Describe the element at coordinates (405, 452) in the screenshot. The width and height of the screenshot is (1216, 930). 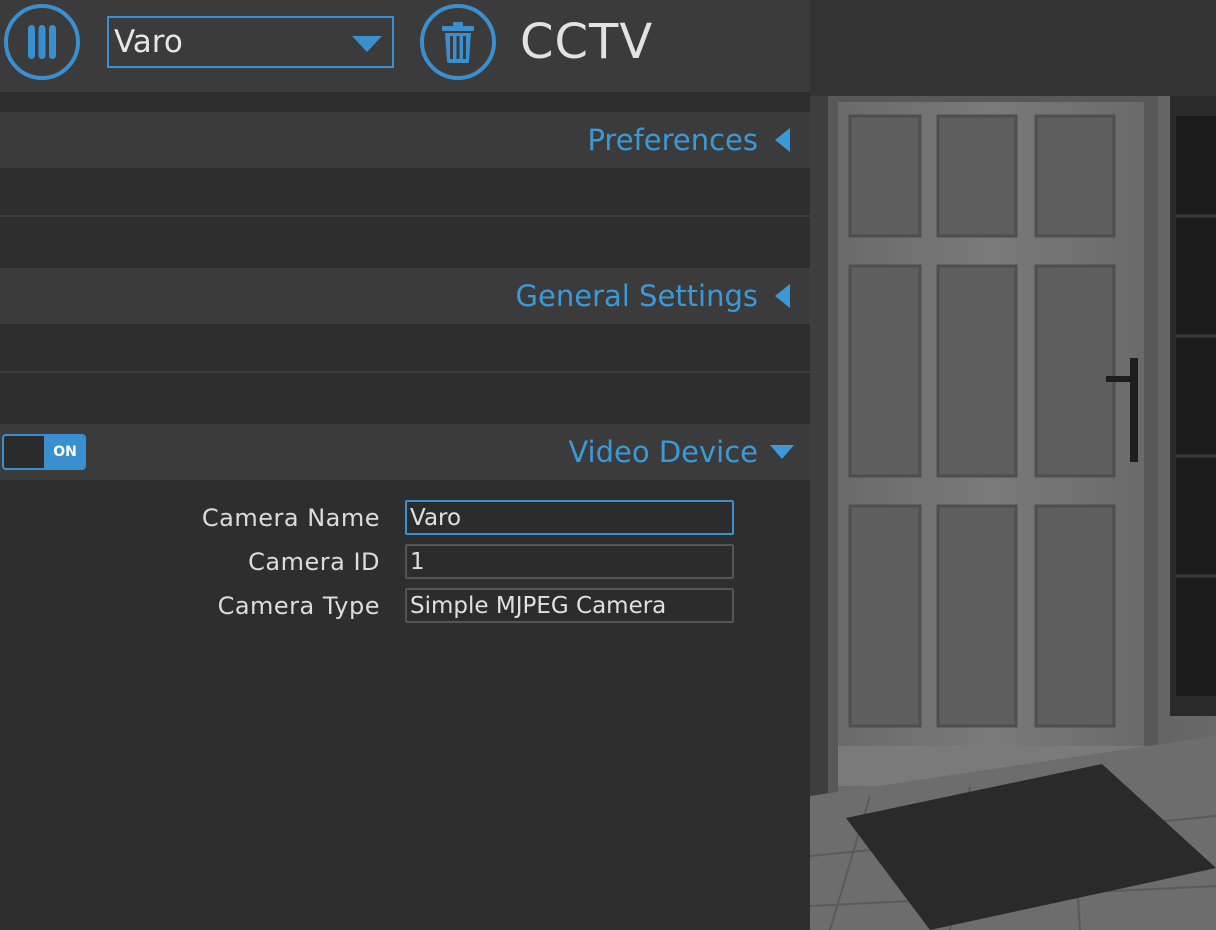
I see `section-video-device-header: ON Video Device` at that location.